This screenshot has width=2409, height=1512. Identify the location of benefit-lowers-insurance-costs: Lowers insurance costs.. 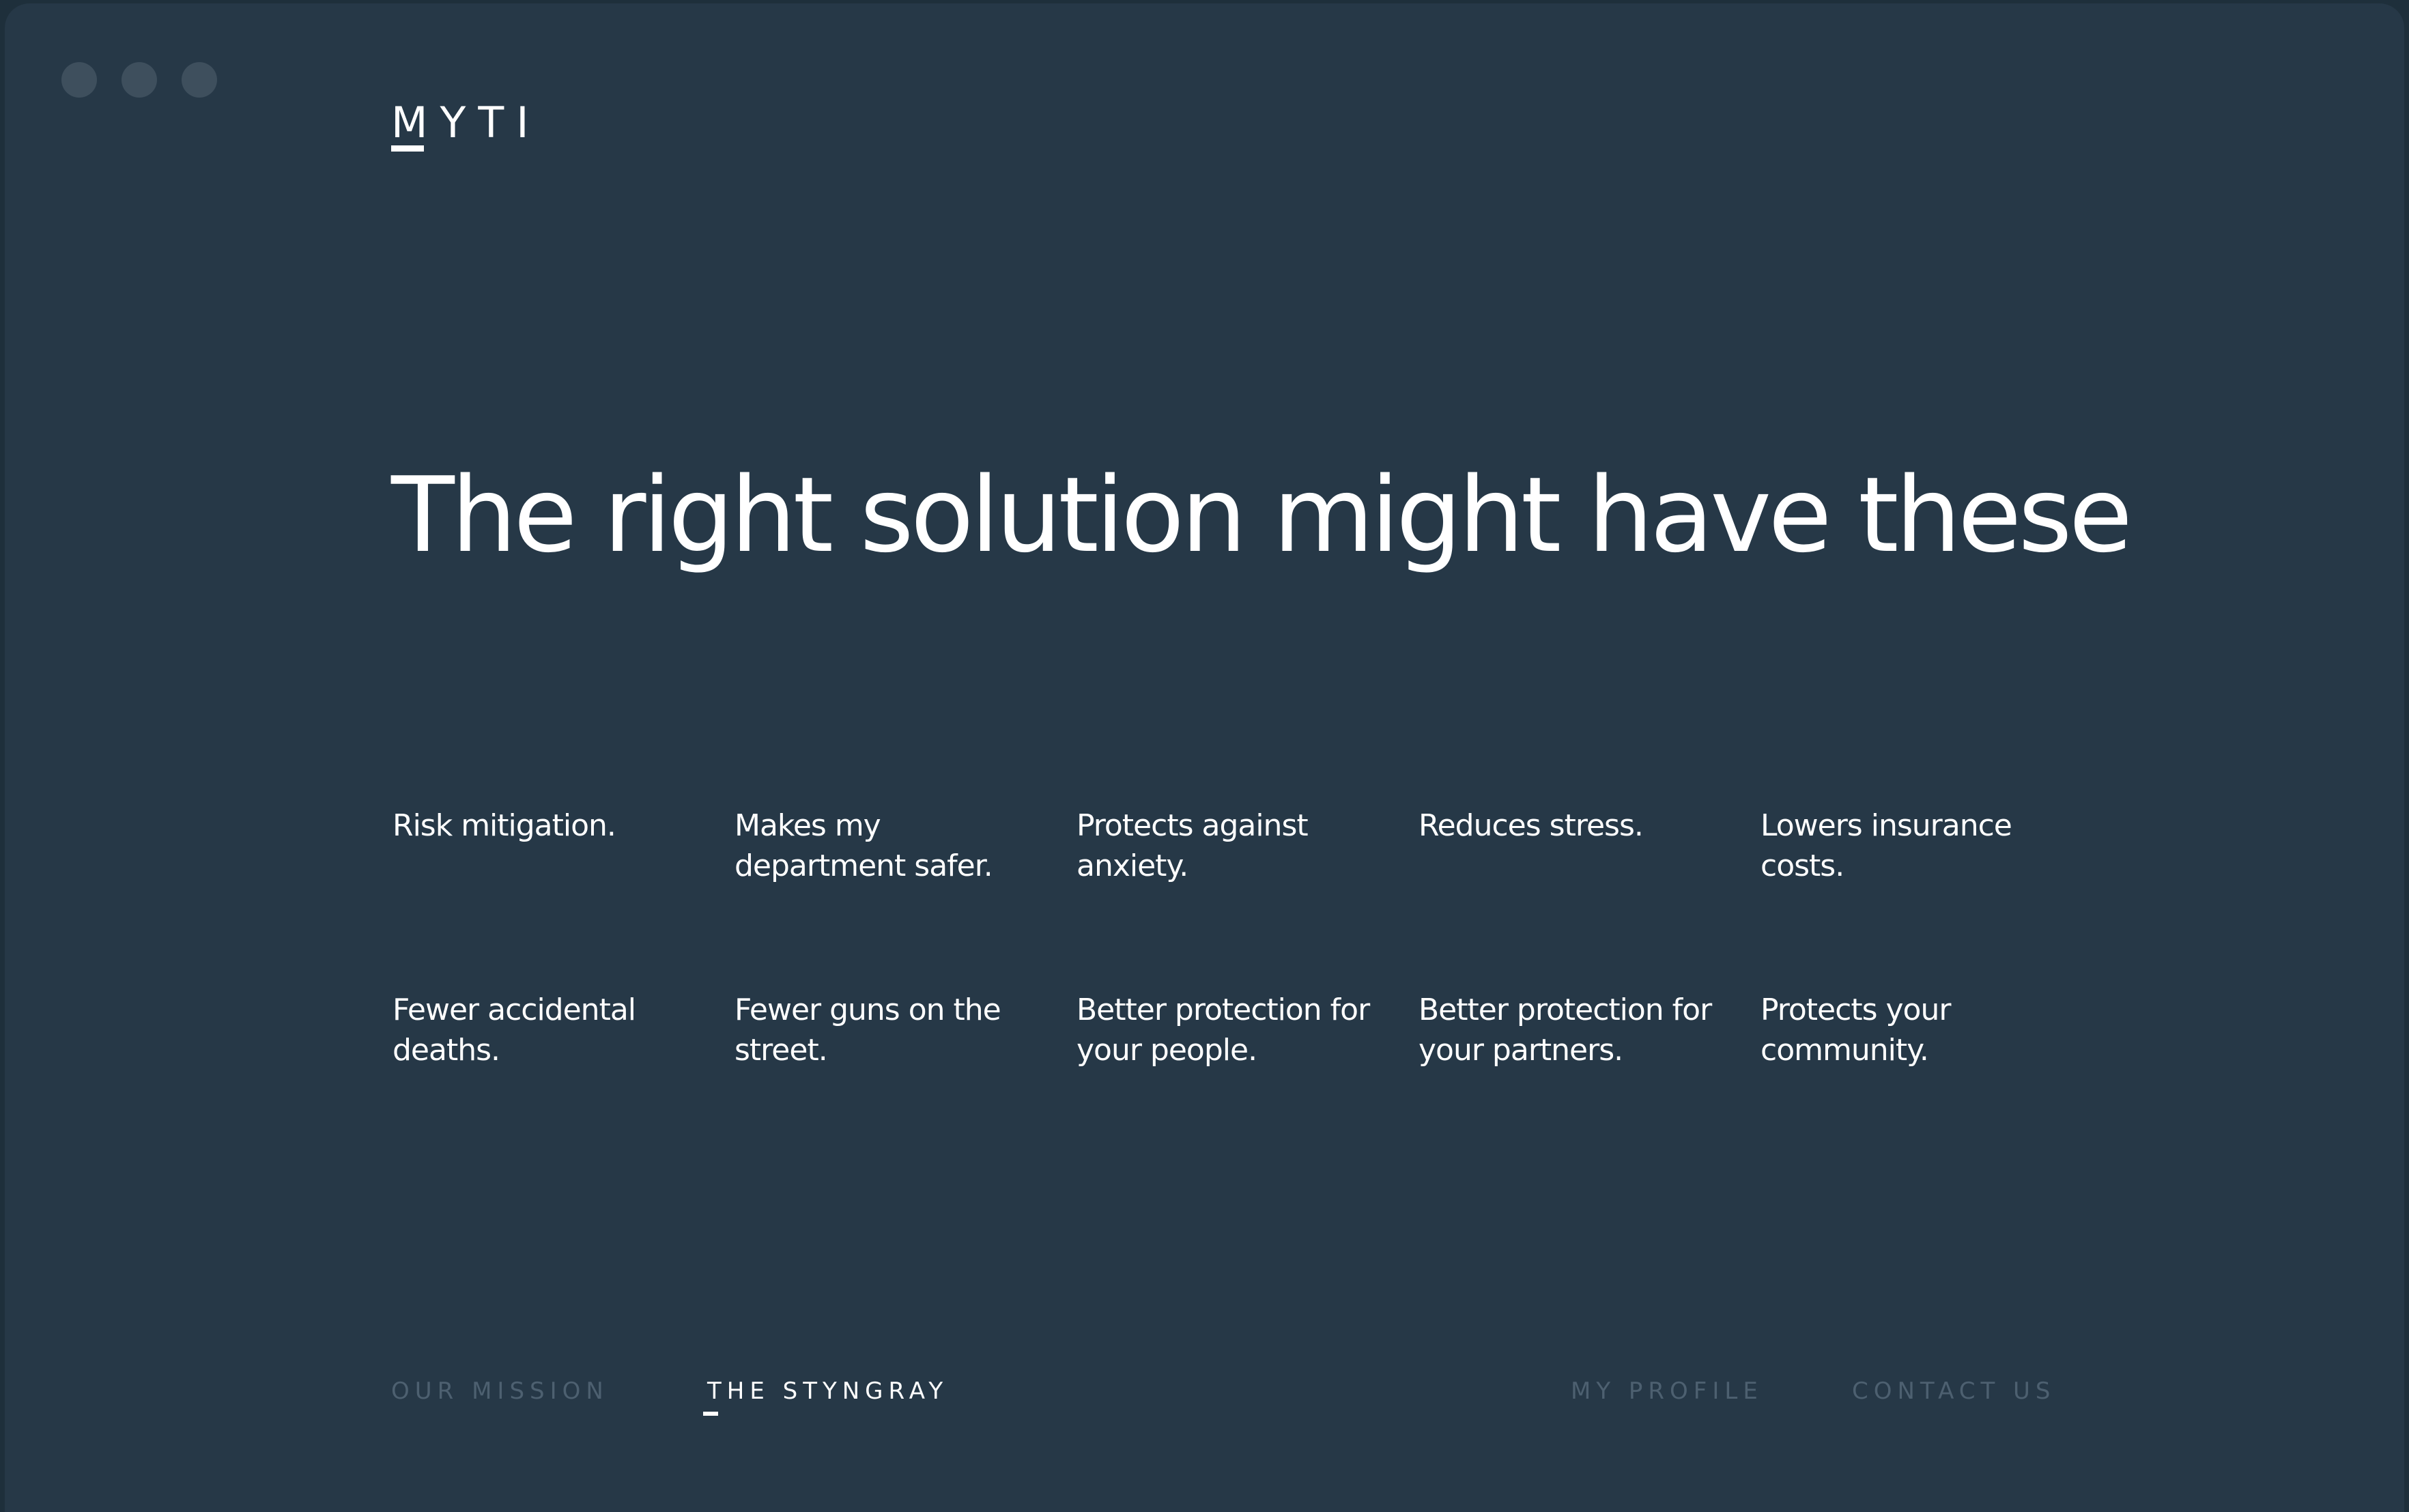
(1886, 845).